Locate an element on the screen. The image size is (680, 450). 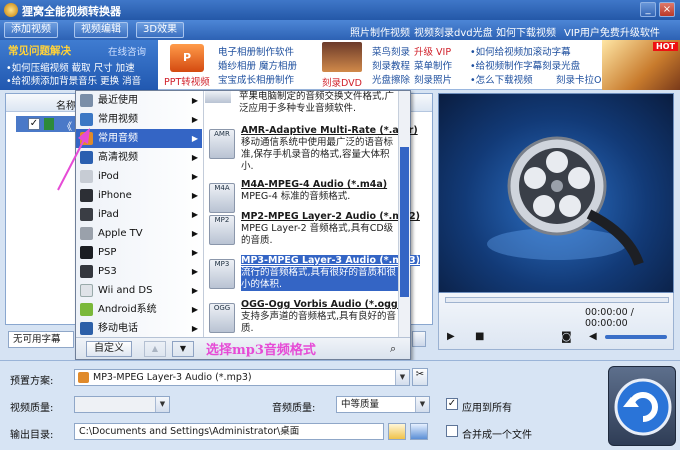
subtitle-select: 无可用字幕 is located at coordinates (41, 339).